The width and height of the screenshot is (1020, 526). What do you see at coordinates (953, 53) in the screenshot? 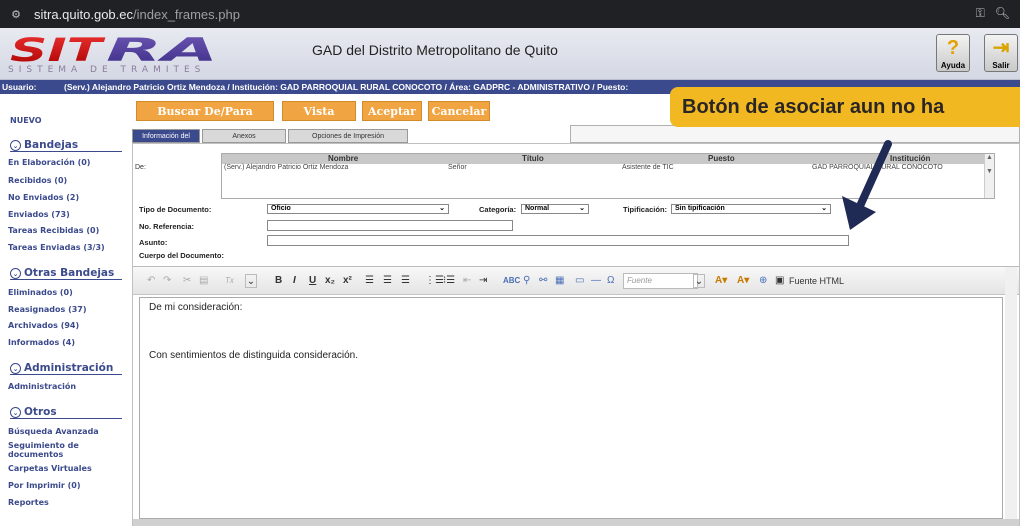
I see `help-button: ? Ayuda` at bounding box center [953, 53].